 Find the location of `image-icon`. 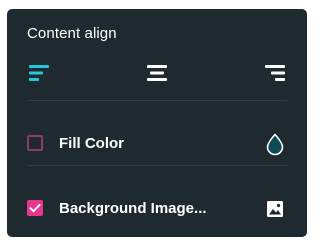

image-icon is located at coordinates (275, 209).